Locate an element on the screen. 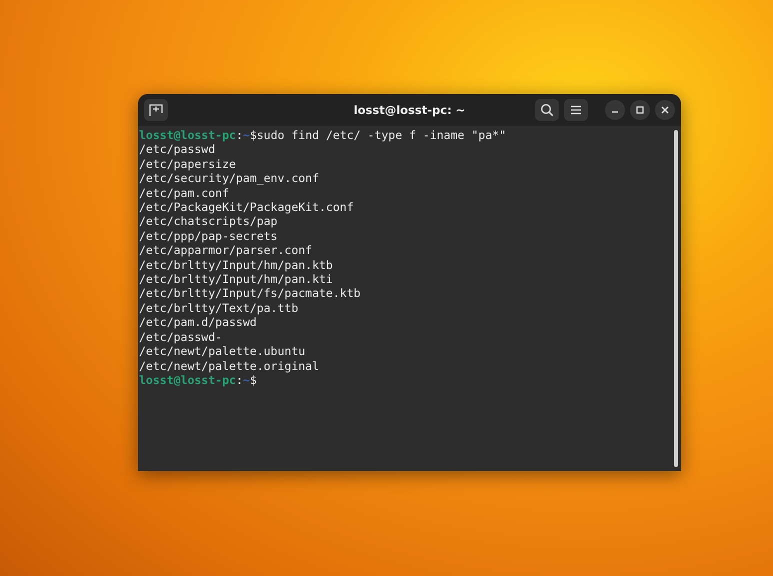  output-line: /etc/brltty/Input/fs/pacmate.ktb is located at coordinates (250, 293).